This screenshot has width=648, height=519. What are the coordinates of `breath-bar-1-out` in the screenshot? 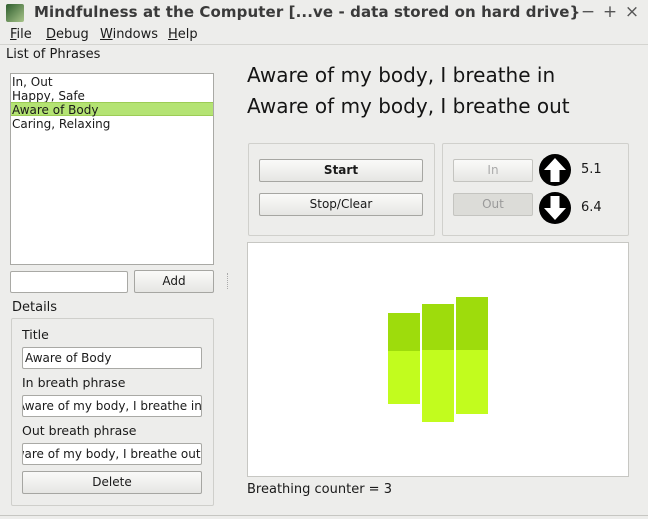 It's located at (404, 377).